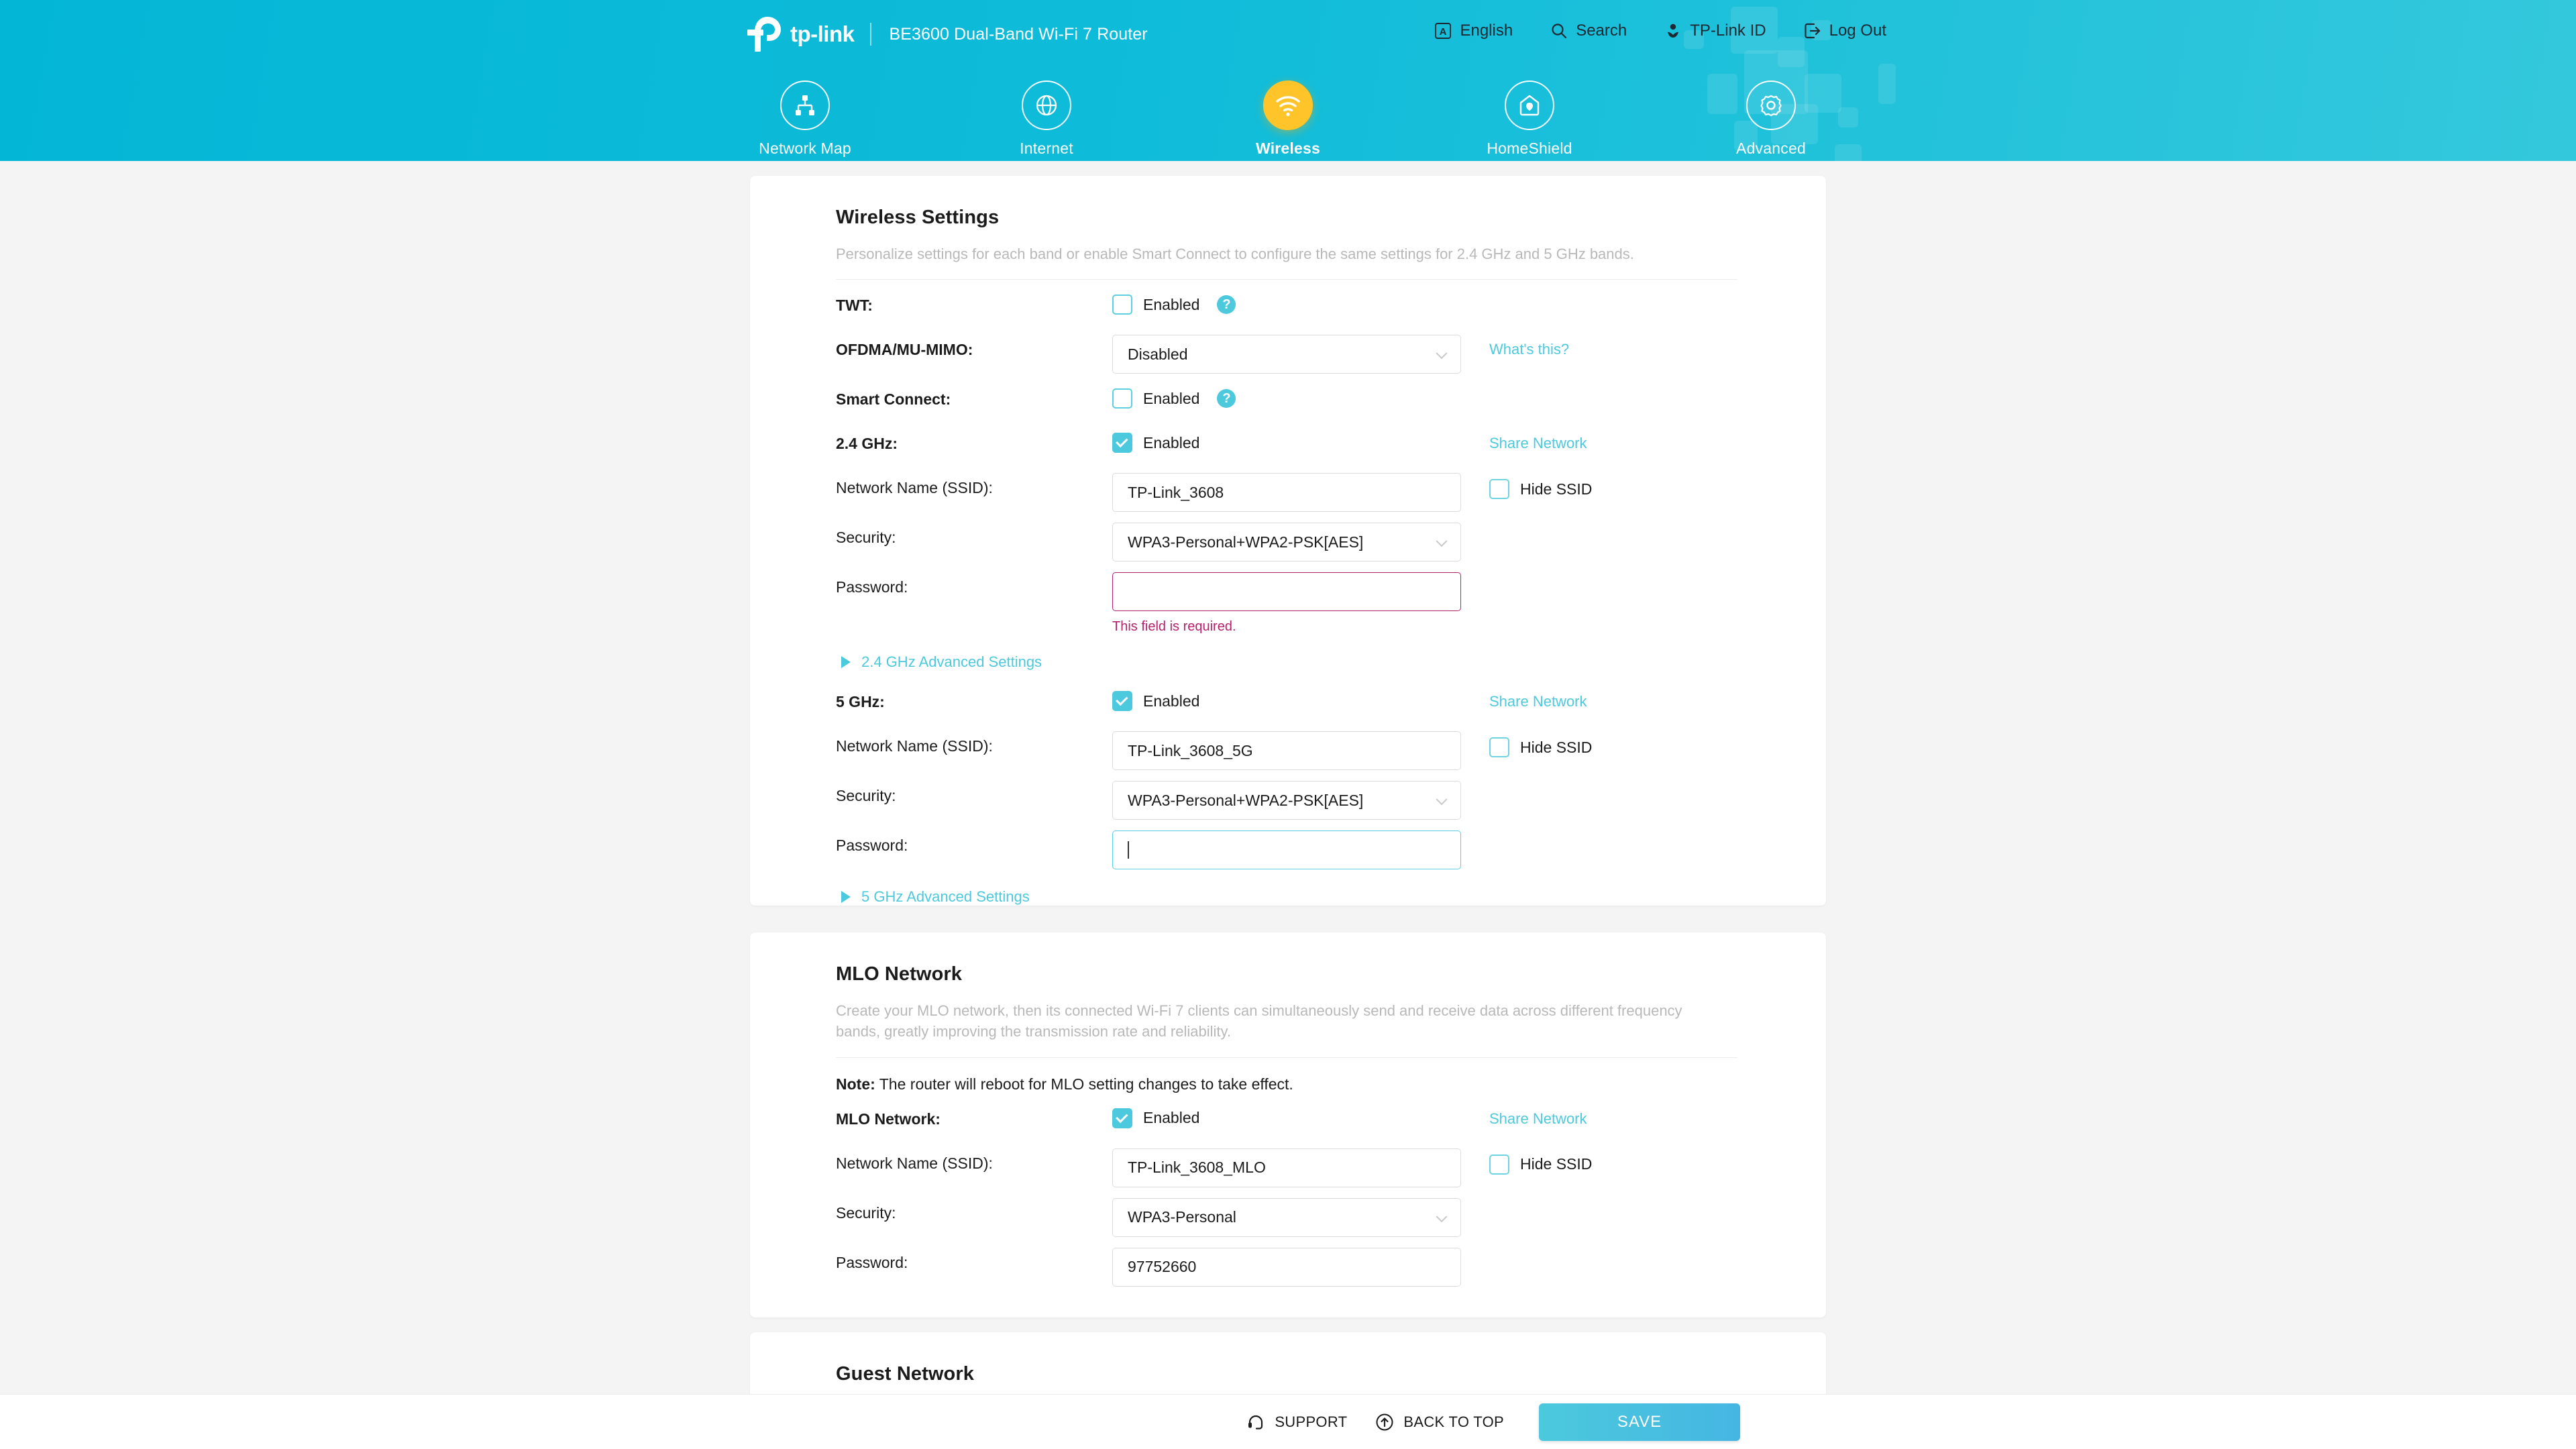 This screenshot has height=1449, width=2576. I want to click on band-5-password-input, so click(1286, 850).